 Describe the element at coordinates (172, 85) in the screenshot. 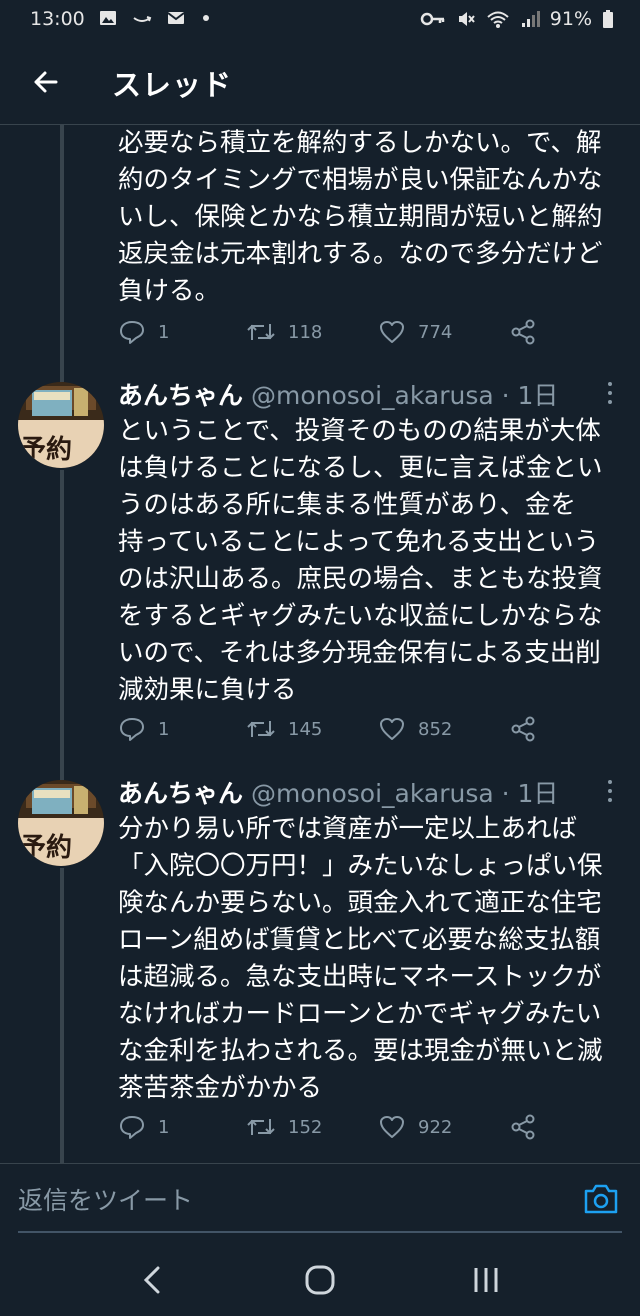

I see `page-title: スレッド` at that location.